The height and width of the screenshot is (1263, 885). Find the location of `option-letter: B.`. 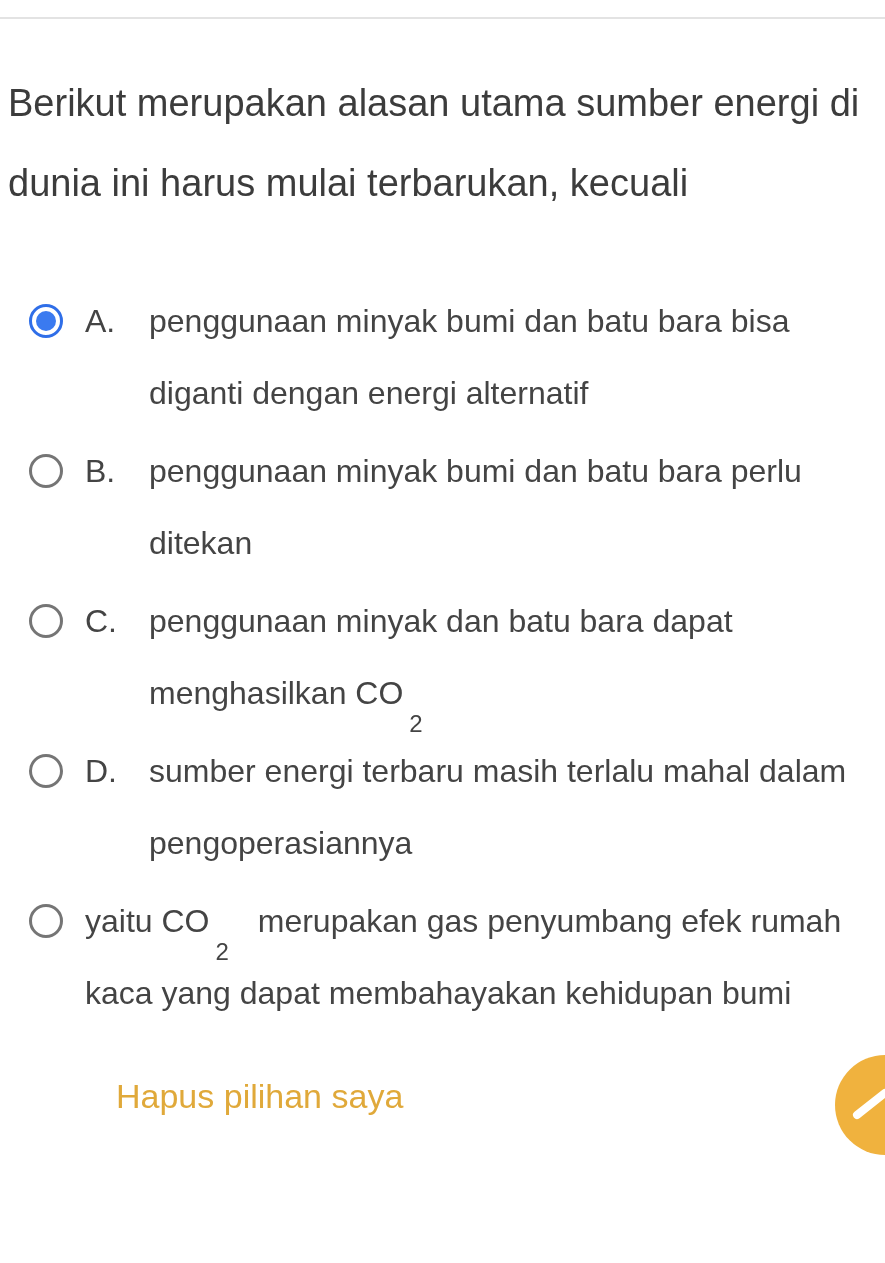

option-letter: B. is located at coordinates (101, 471).